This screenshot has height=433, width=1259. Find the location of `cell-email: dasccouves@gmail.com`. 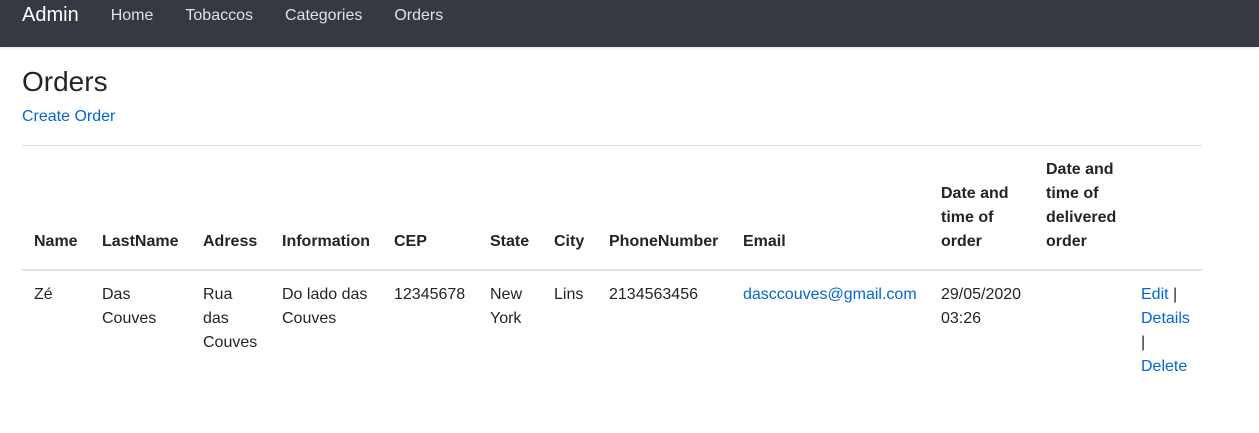

cell-email: dasccouves@gmail.com is located at coordinates (830, 330).